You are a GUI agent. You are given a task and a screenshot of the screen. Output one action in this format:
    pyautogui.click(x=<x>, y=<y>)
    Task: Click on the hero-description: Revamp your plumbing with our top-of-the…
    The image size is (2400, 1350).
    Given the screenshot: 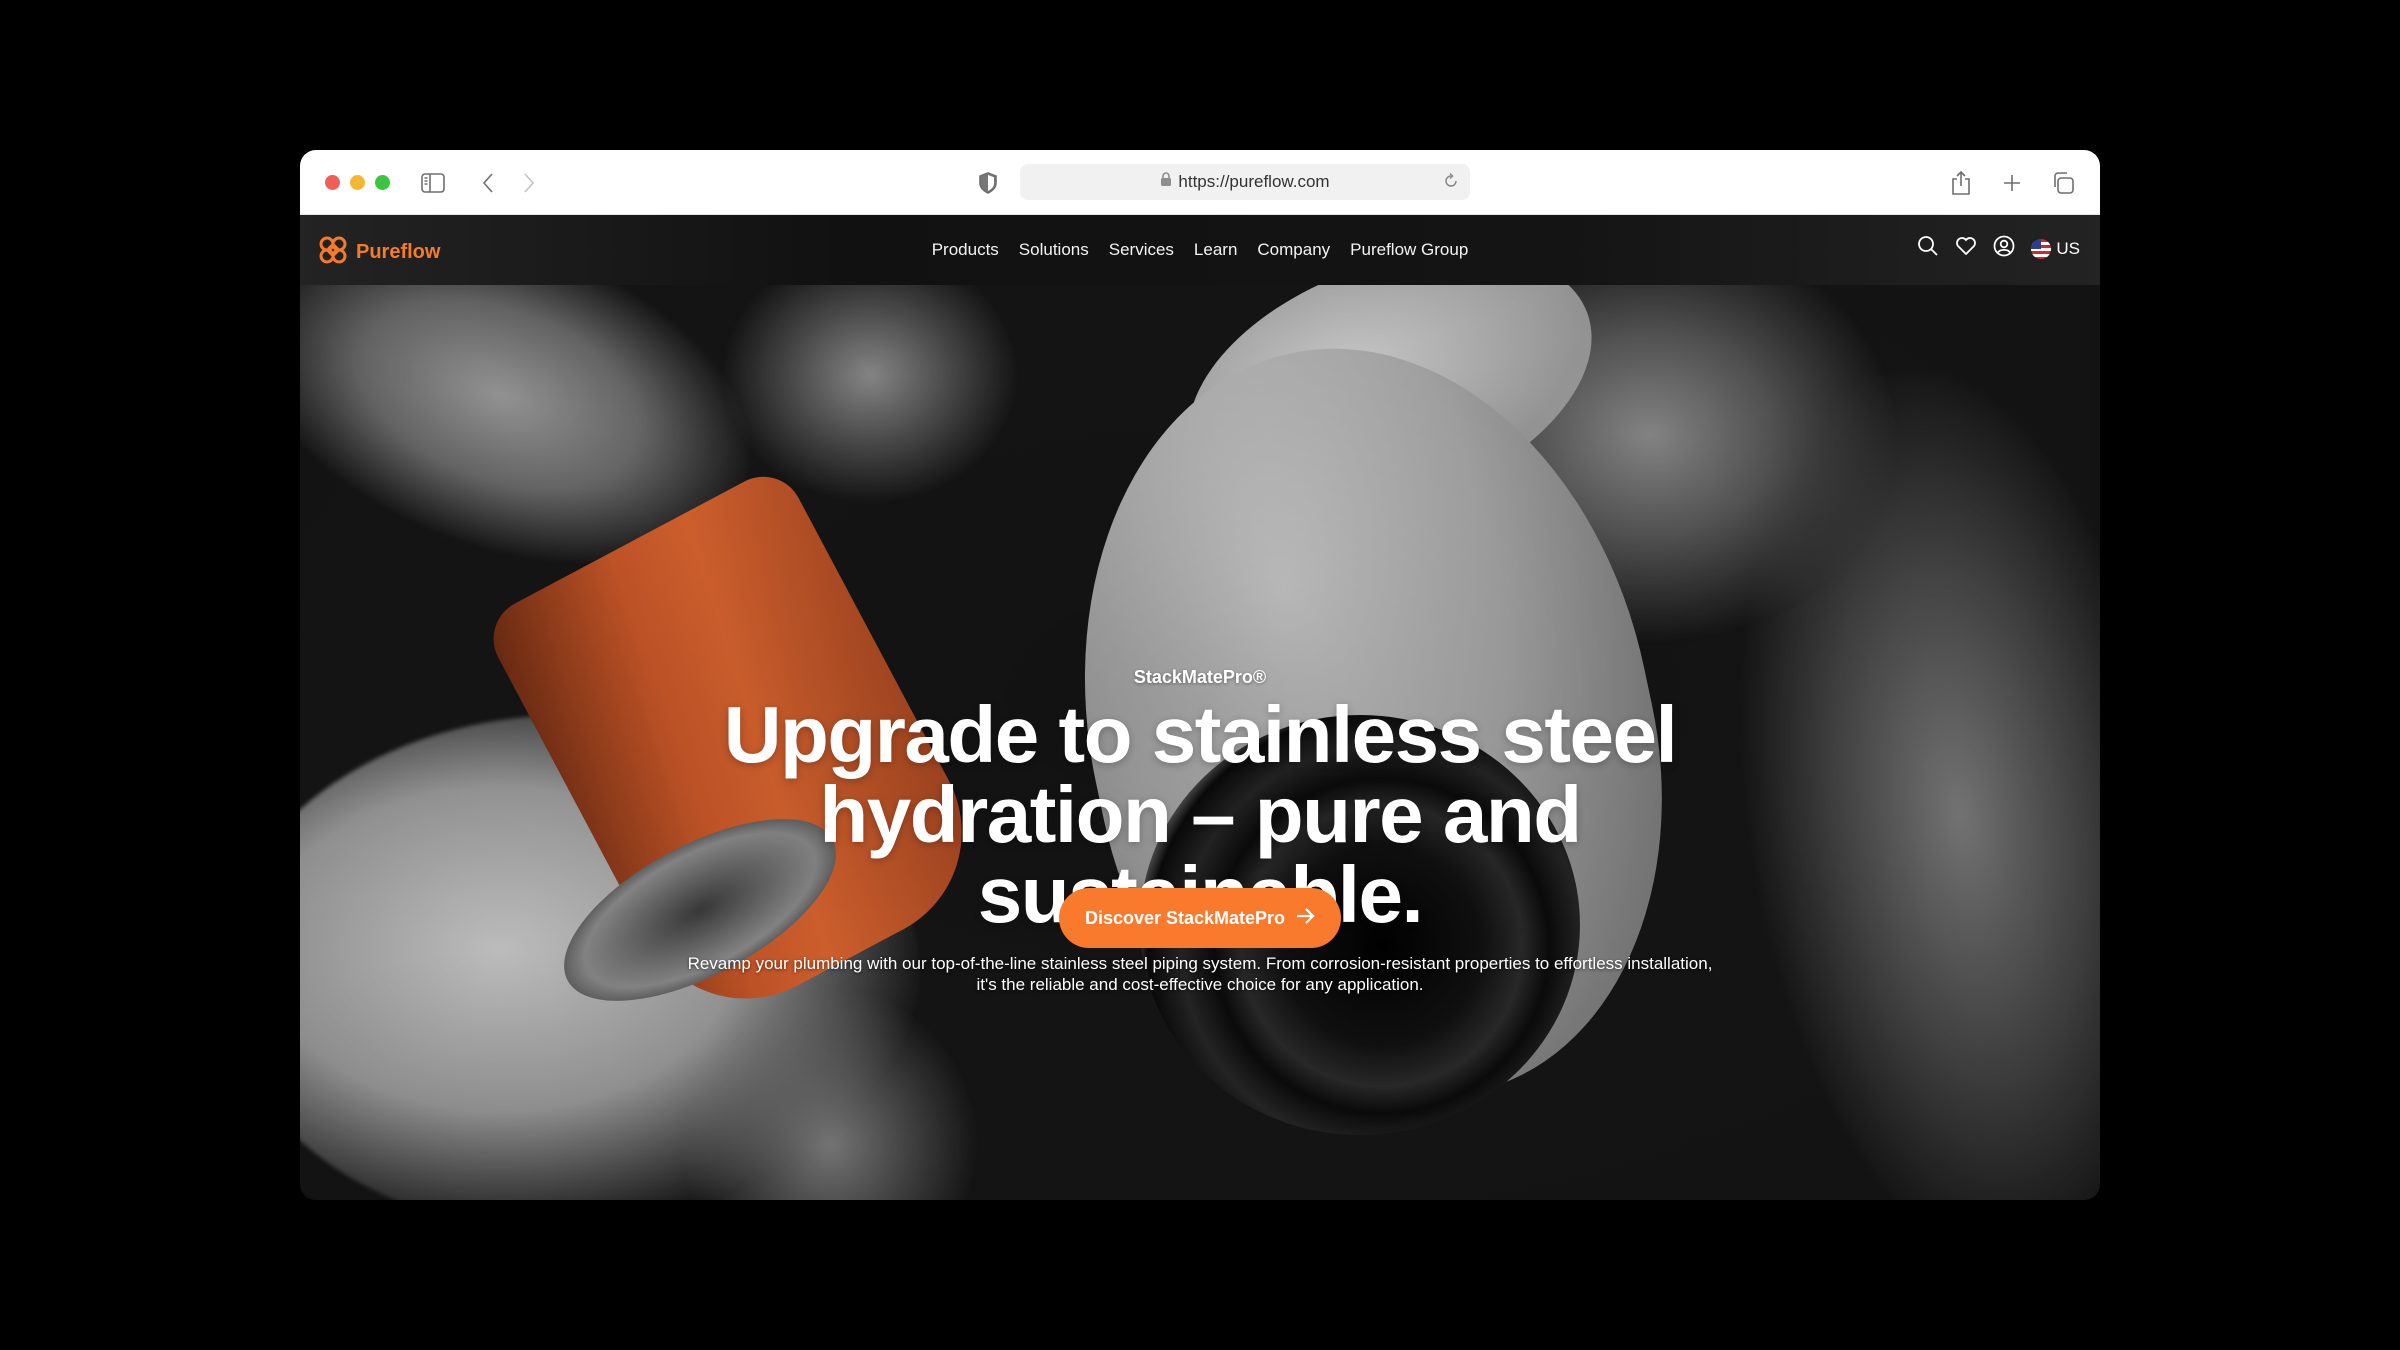 What is the action you would take?
    pyautogui.click(x=1200, y=974)
    